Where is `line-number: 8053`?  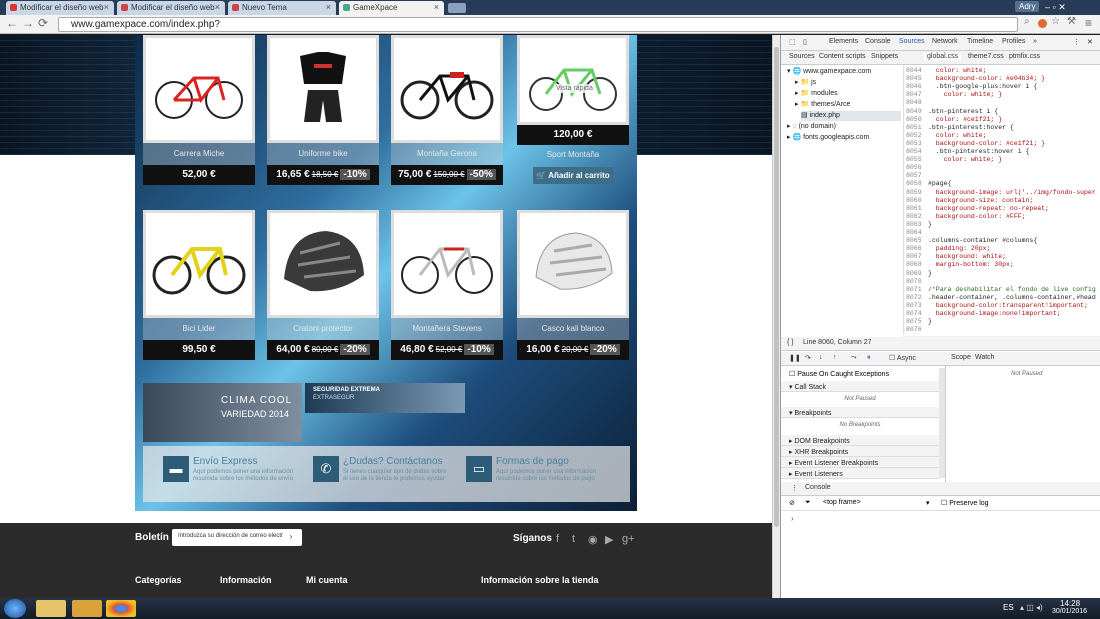
line-number: 8053 is located at coordinates (917, 143).